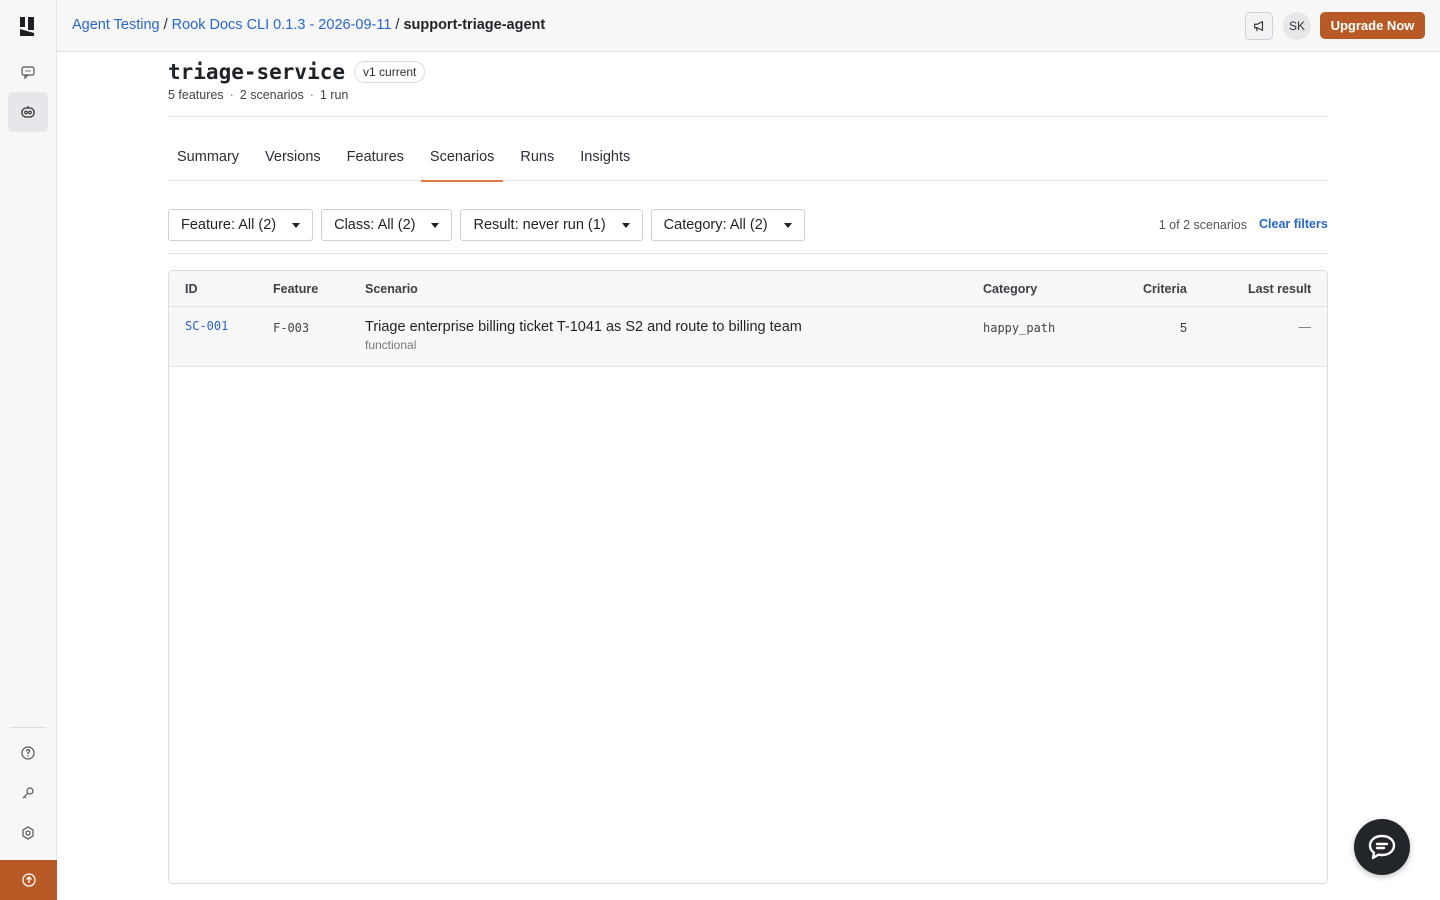 This screenshot has height=900, width=1440. I want to click on tab-runs: Runs, so click(537, 157).